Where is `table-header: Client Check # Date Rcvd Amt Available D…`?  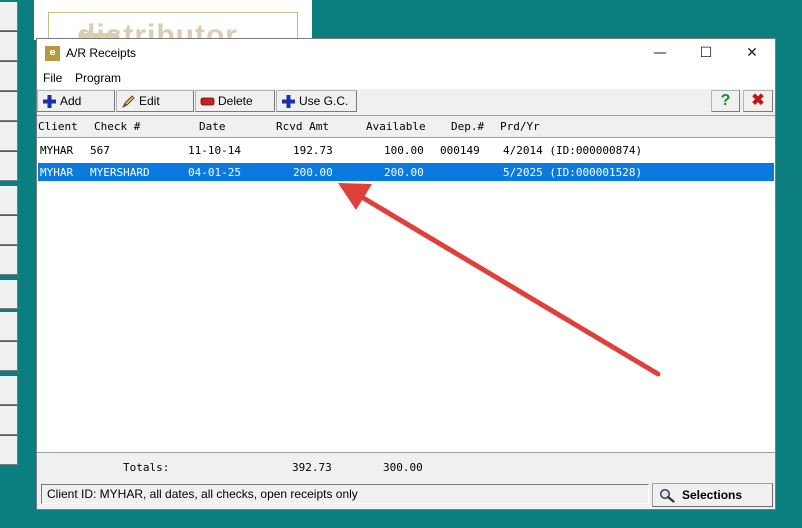 table-header: Client Check # Date Rcvd Amt Available D… is located at coordinates (406, 127).